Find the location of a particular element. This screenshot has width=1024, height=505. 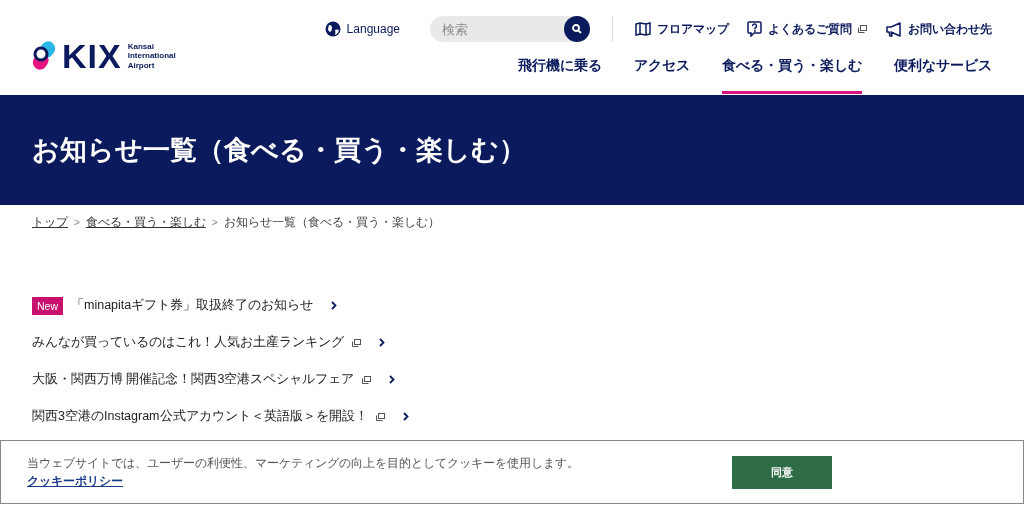

agree-button: 同意 is located at coordinates (782, 472).